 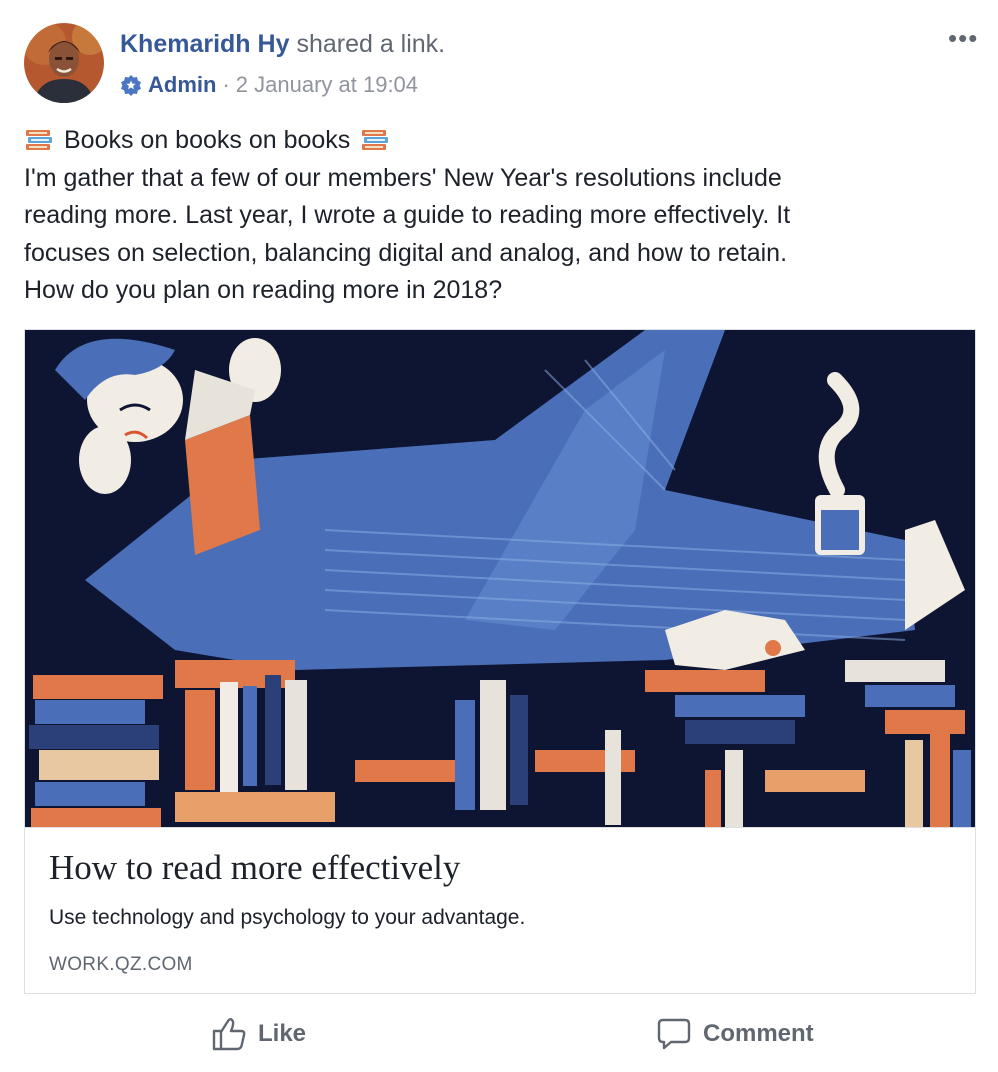 I want to click on admin-badge-icon, so click(x=131, y=85).